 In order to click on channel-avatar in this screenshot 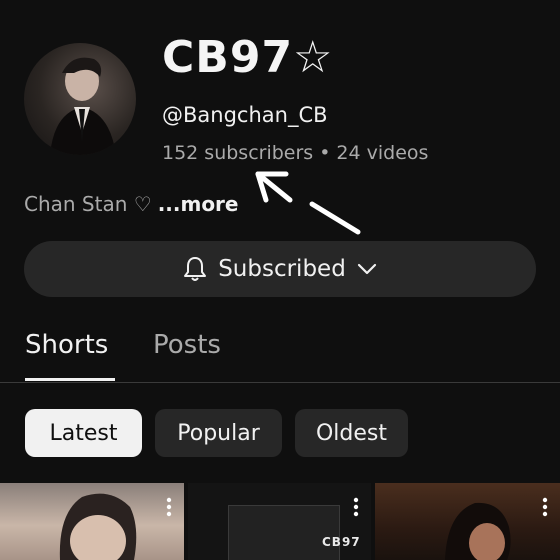, I will do `click(80, 99)`.